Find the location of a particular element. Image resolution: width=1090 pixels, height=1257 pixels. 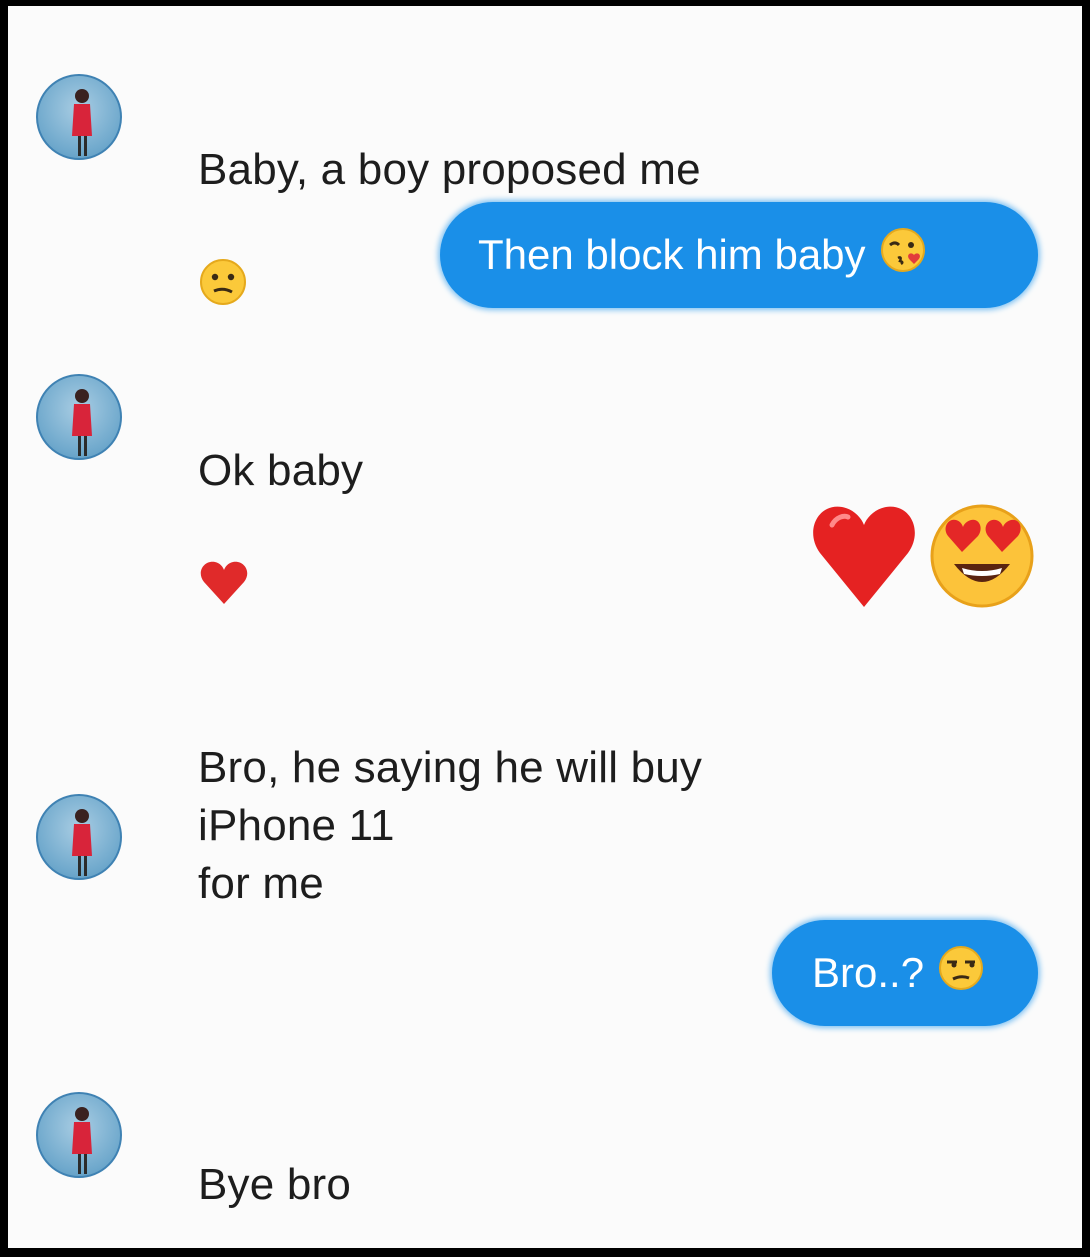

message-outgoing: Then block him baby is located at coordinates (739, 255).